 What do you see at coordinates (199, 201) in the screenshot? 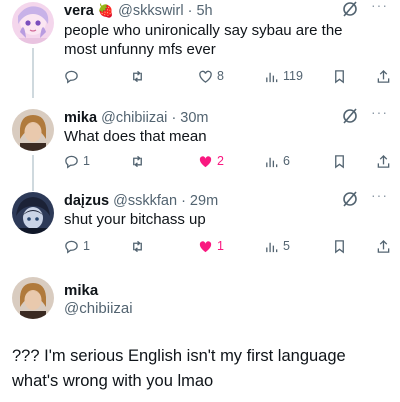
I see `timestamp: · 29m` at bounding box center [199, 201].